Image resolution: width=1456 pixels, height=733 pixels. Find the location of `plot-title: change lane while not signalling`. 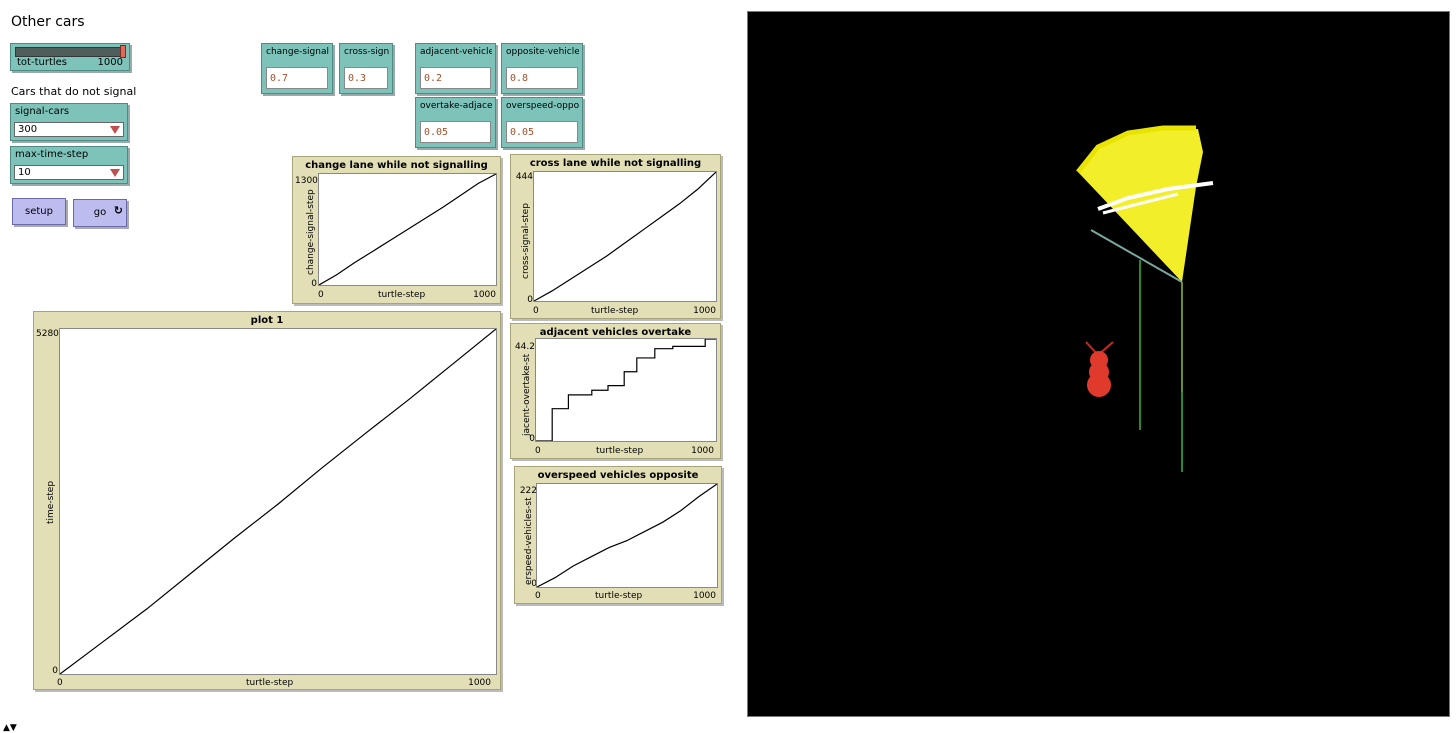

plot-title: change lane while not signalling is located at coordinates (396, 165).